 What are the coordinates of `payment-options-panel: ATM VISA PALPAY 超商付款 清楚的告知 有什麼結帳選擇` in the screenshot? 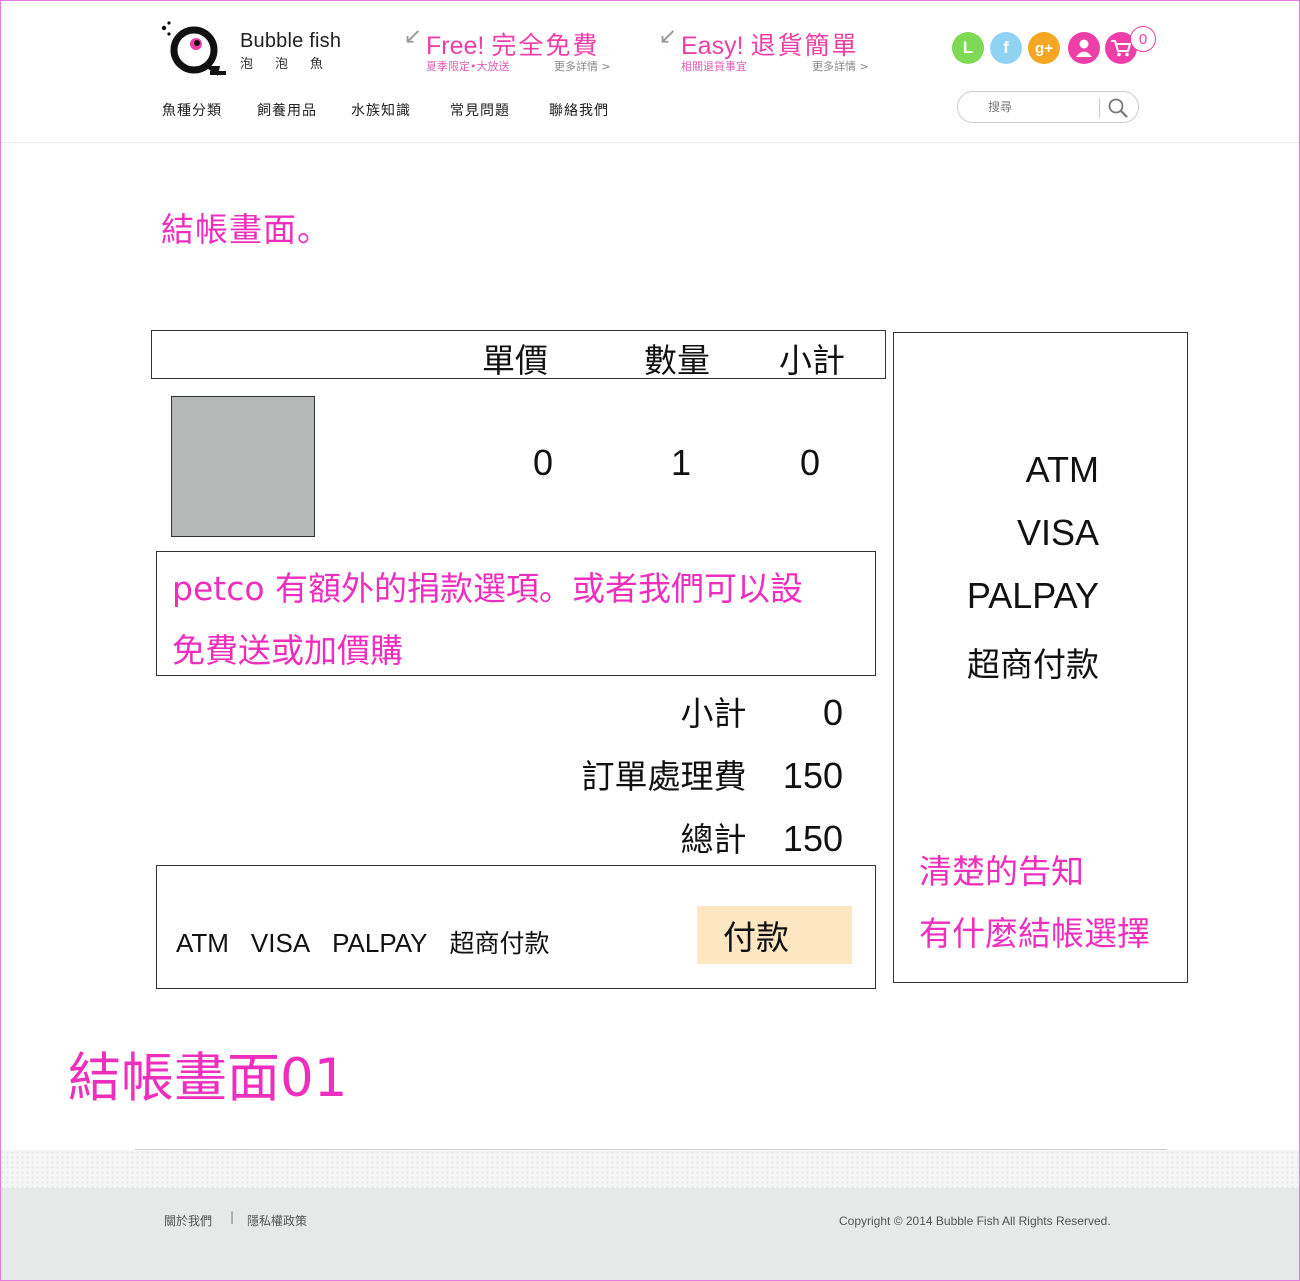 It's located at (1040, 657).